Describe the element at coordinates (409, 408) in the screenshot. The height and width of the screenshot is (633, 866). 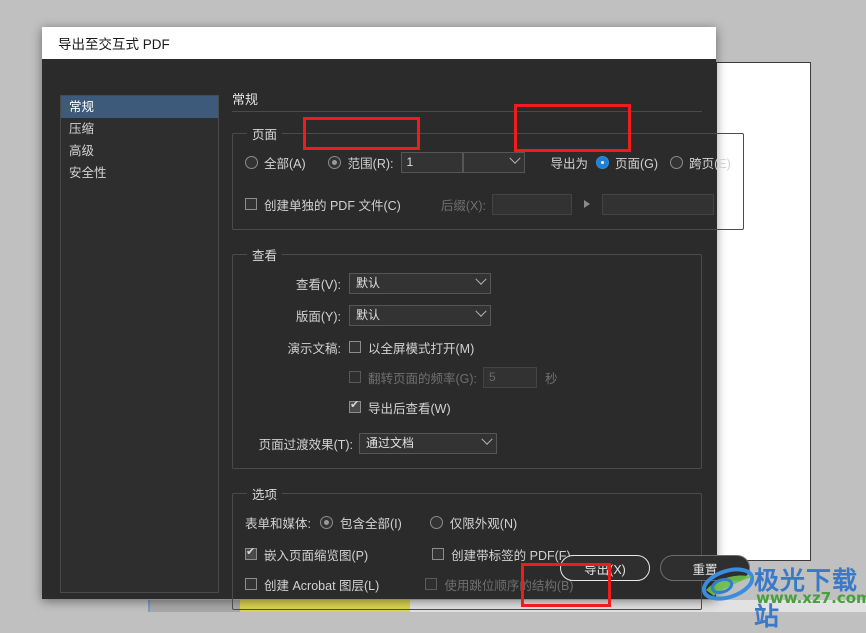
I see `label-view-after-export: 导出后查看(W)` at that location.